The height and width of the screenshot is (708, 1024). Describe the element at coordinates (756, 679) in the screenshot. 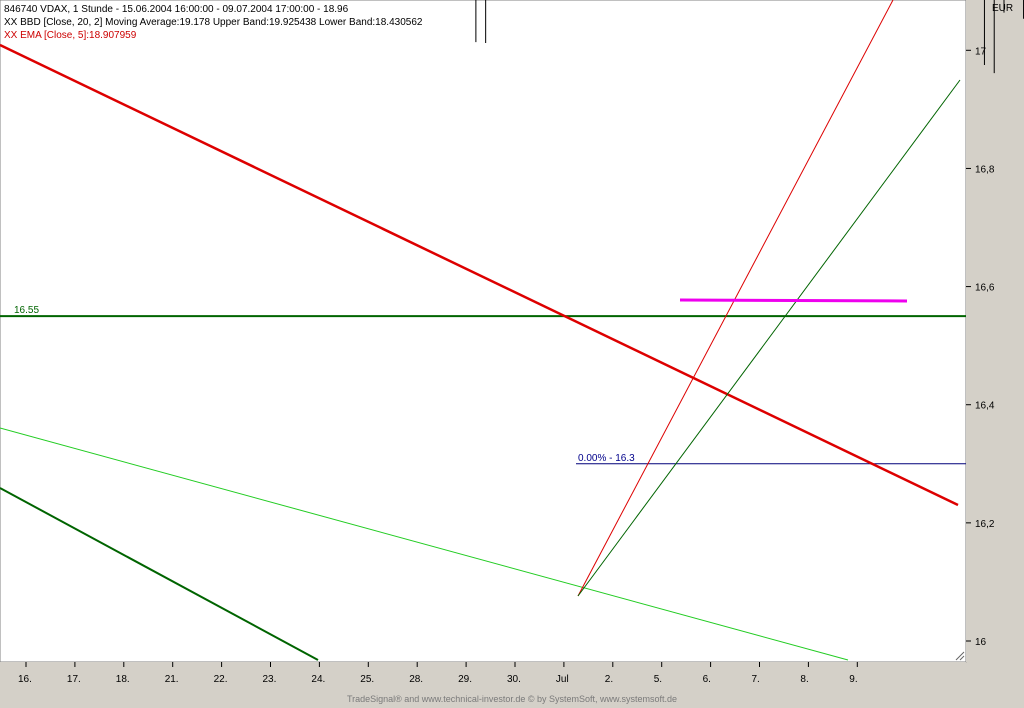

I see `time-tick-label: 7.` at that location.